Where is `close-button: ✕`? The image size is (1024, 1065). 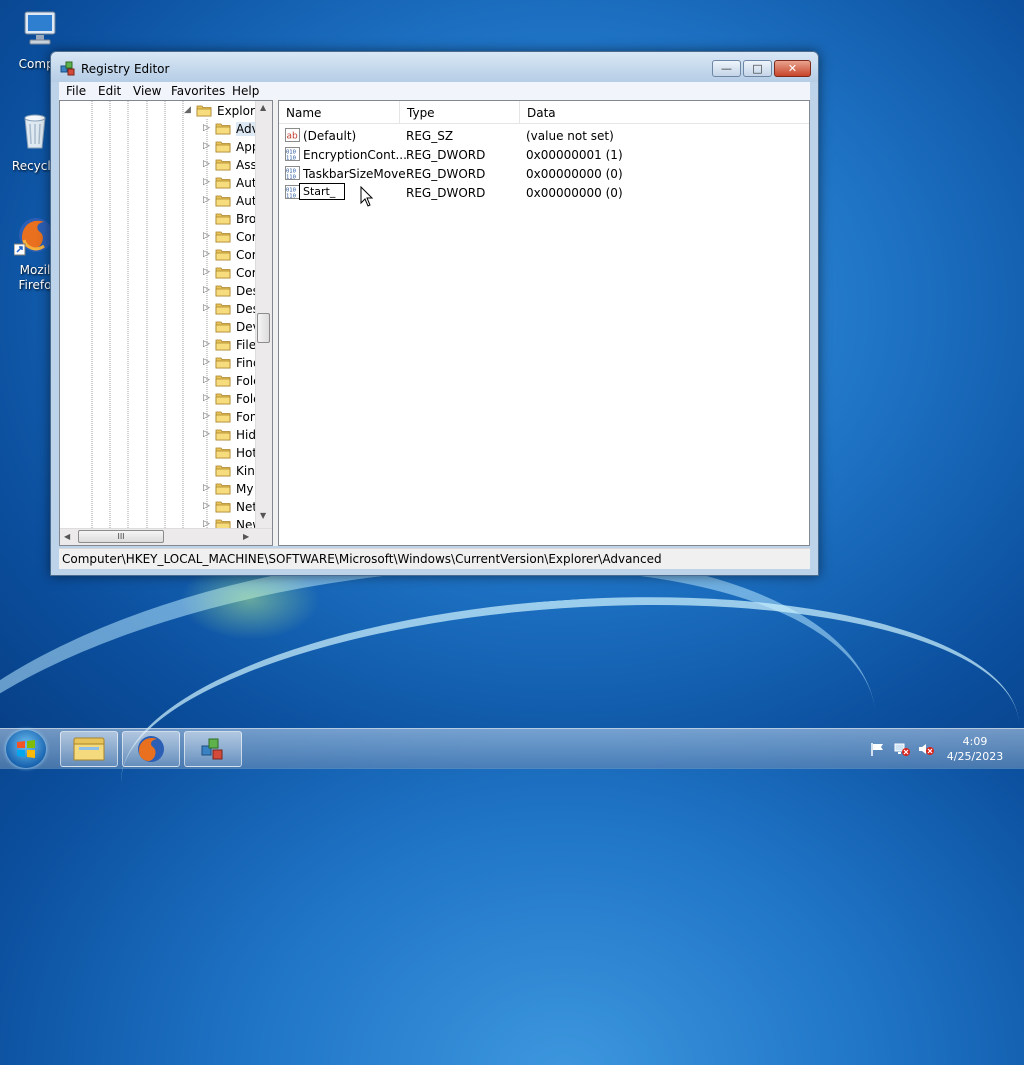
close-button: ✕ is located at coordinates (792, 68).